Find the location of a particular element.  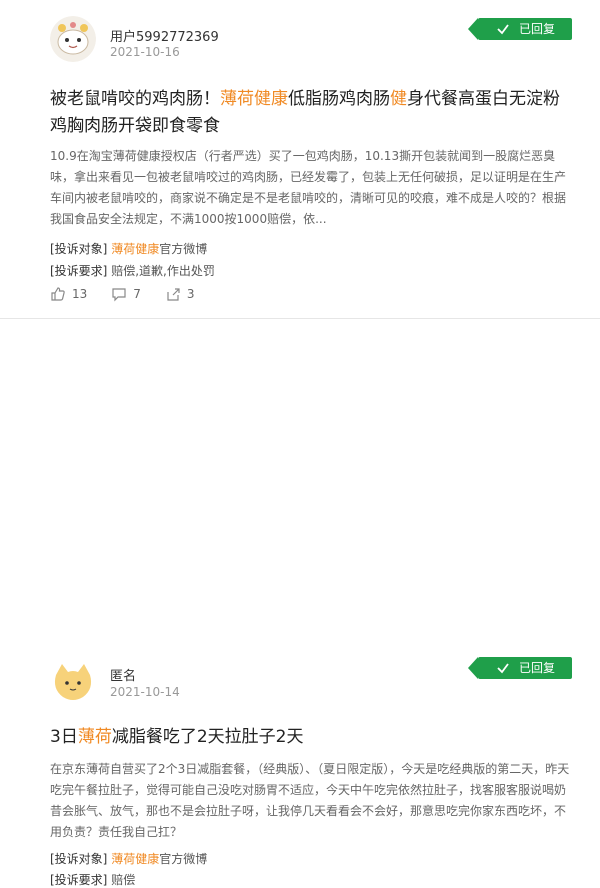

share-icon is located at coordinates (173, 294).